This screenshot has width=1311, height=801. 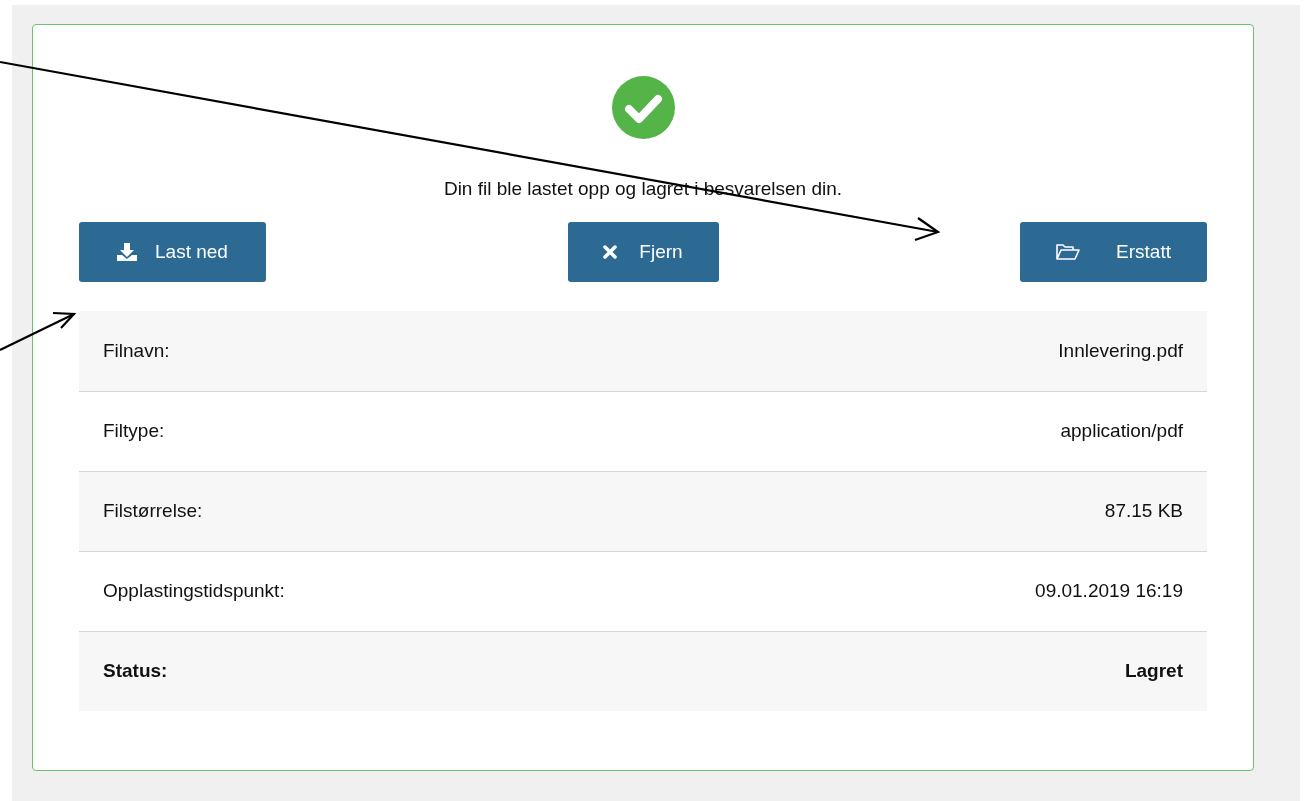 What do you see at coordinates (1068, 252) in the screenshot?
I see `folder-icon` at bounding box center [1068, 252].